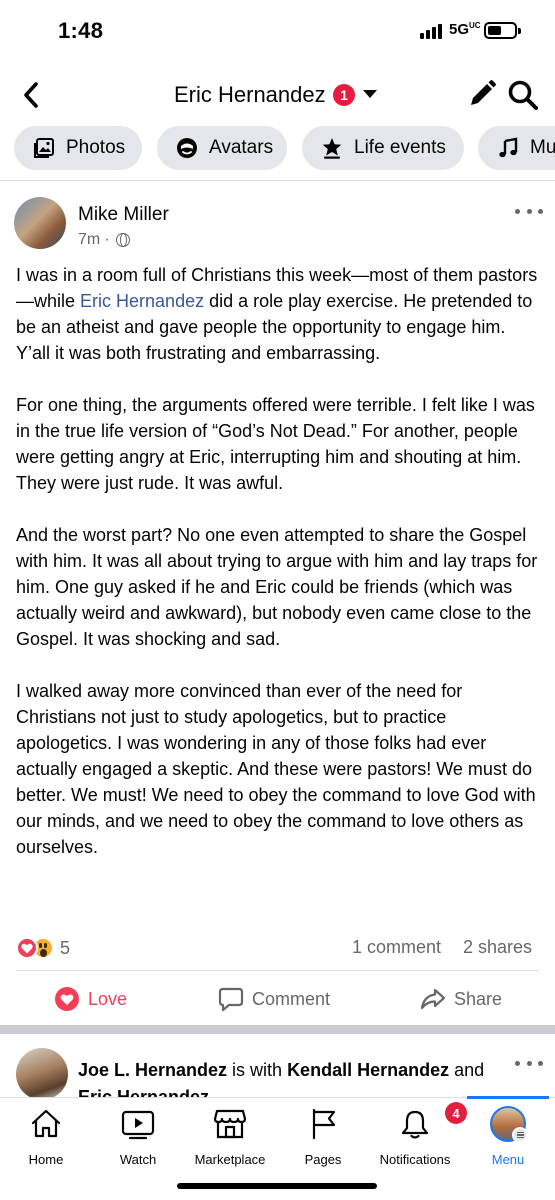 This screenshot has height=1200, width=555. I want to click on share-button: Share, so click(461, 999).